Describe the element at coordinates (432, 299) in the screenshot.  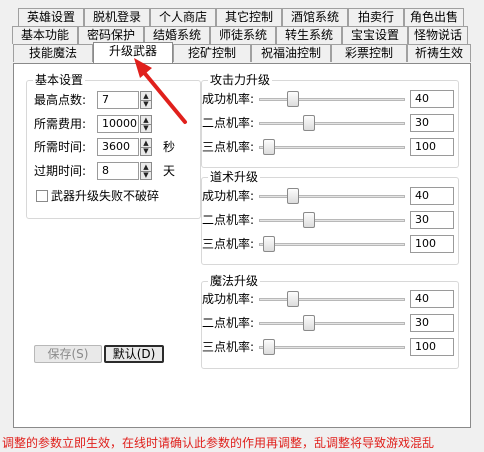
I see `magic-success-field: 40` at that location.